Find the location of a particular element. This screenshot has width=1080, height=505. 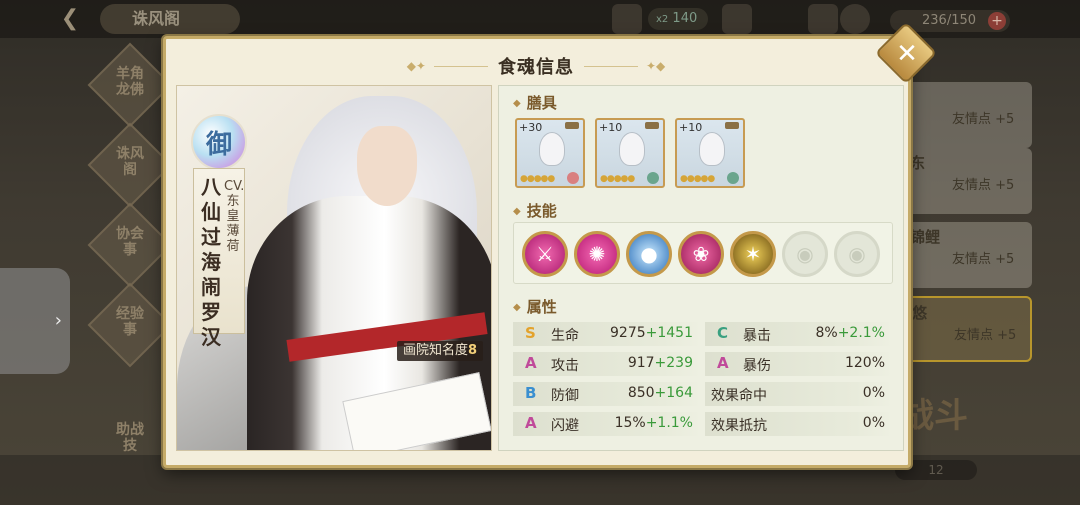

attribute-dodge: A 闪避 15%+1.1% is located at coordinates (607, 424).